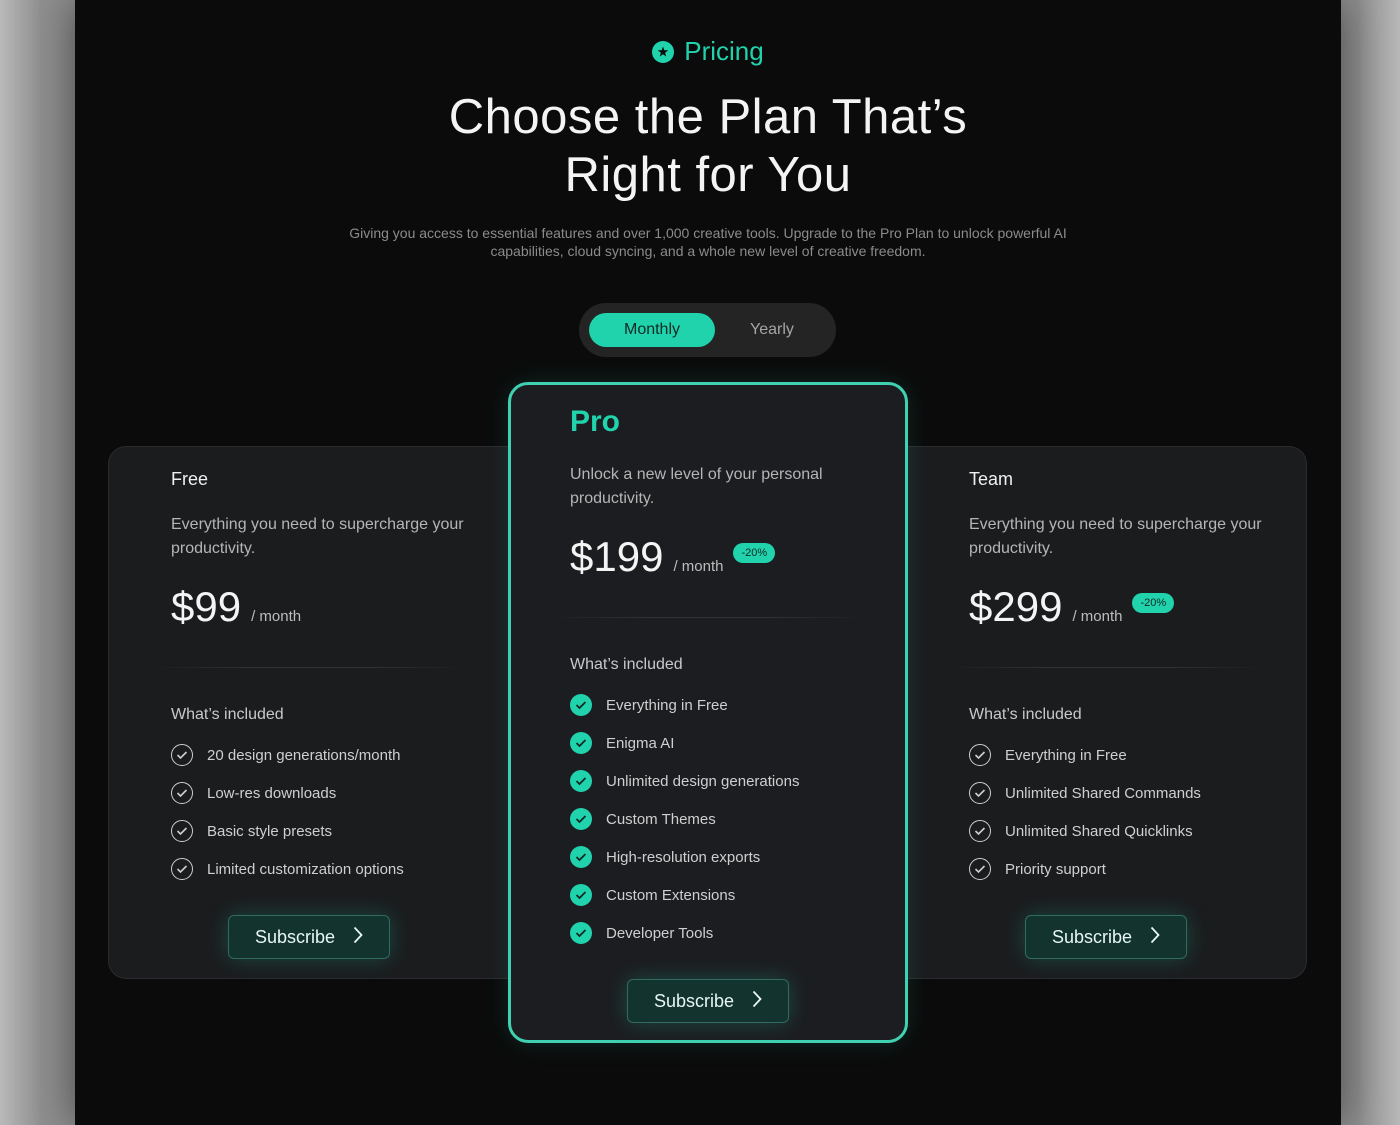 The image size is (1400, 1125). I want to click on feature-item: Unlimited Shared Quicklinks, so click(1085, 831).